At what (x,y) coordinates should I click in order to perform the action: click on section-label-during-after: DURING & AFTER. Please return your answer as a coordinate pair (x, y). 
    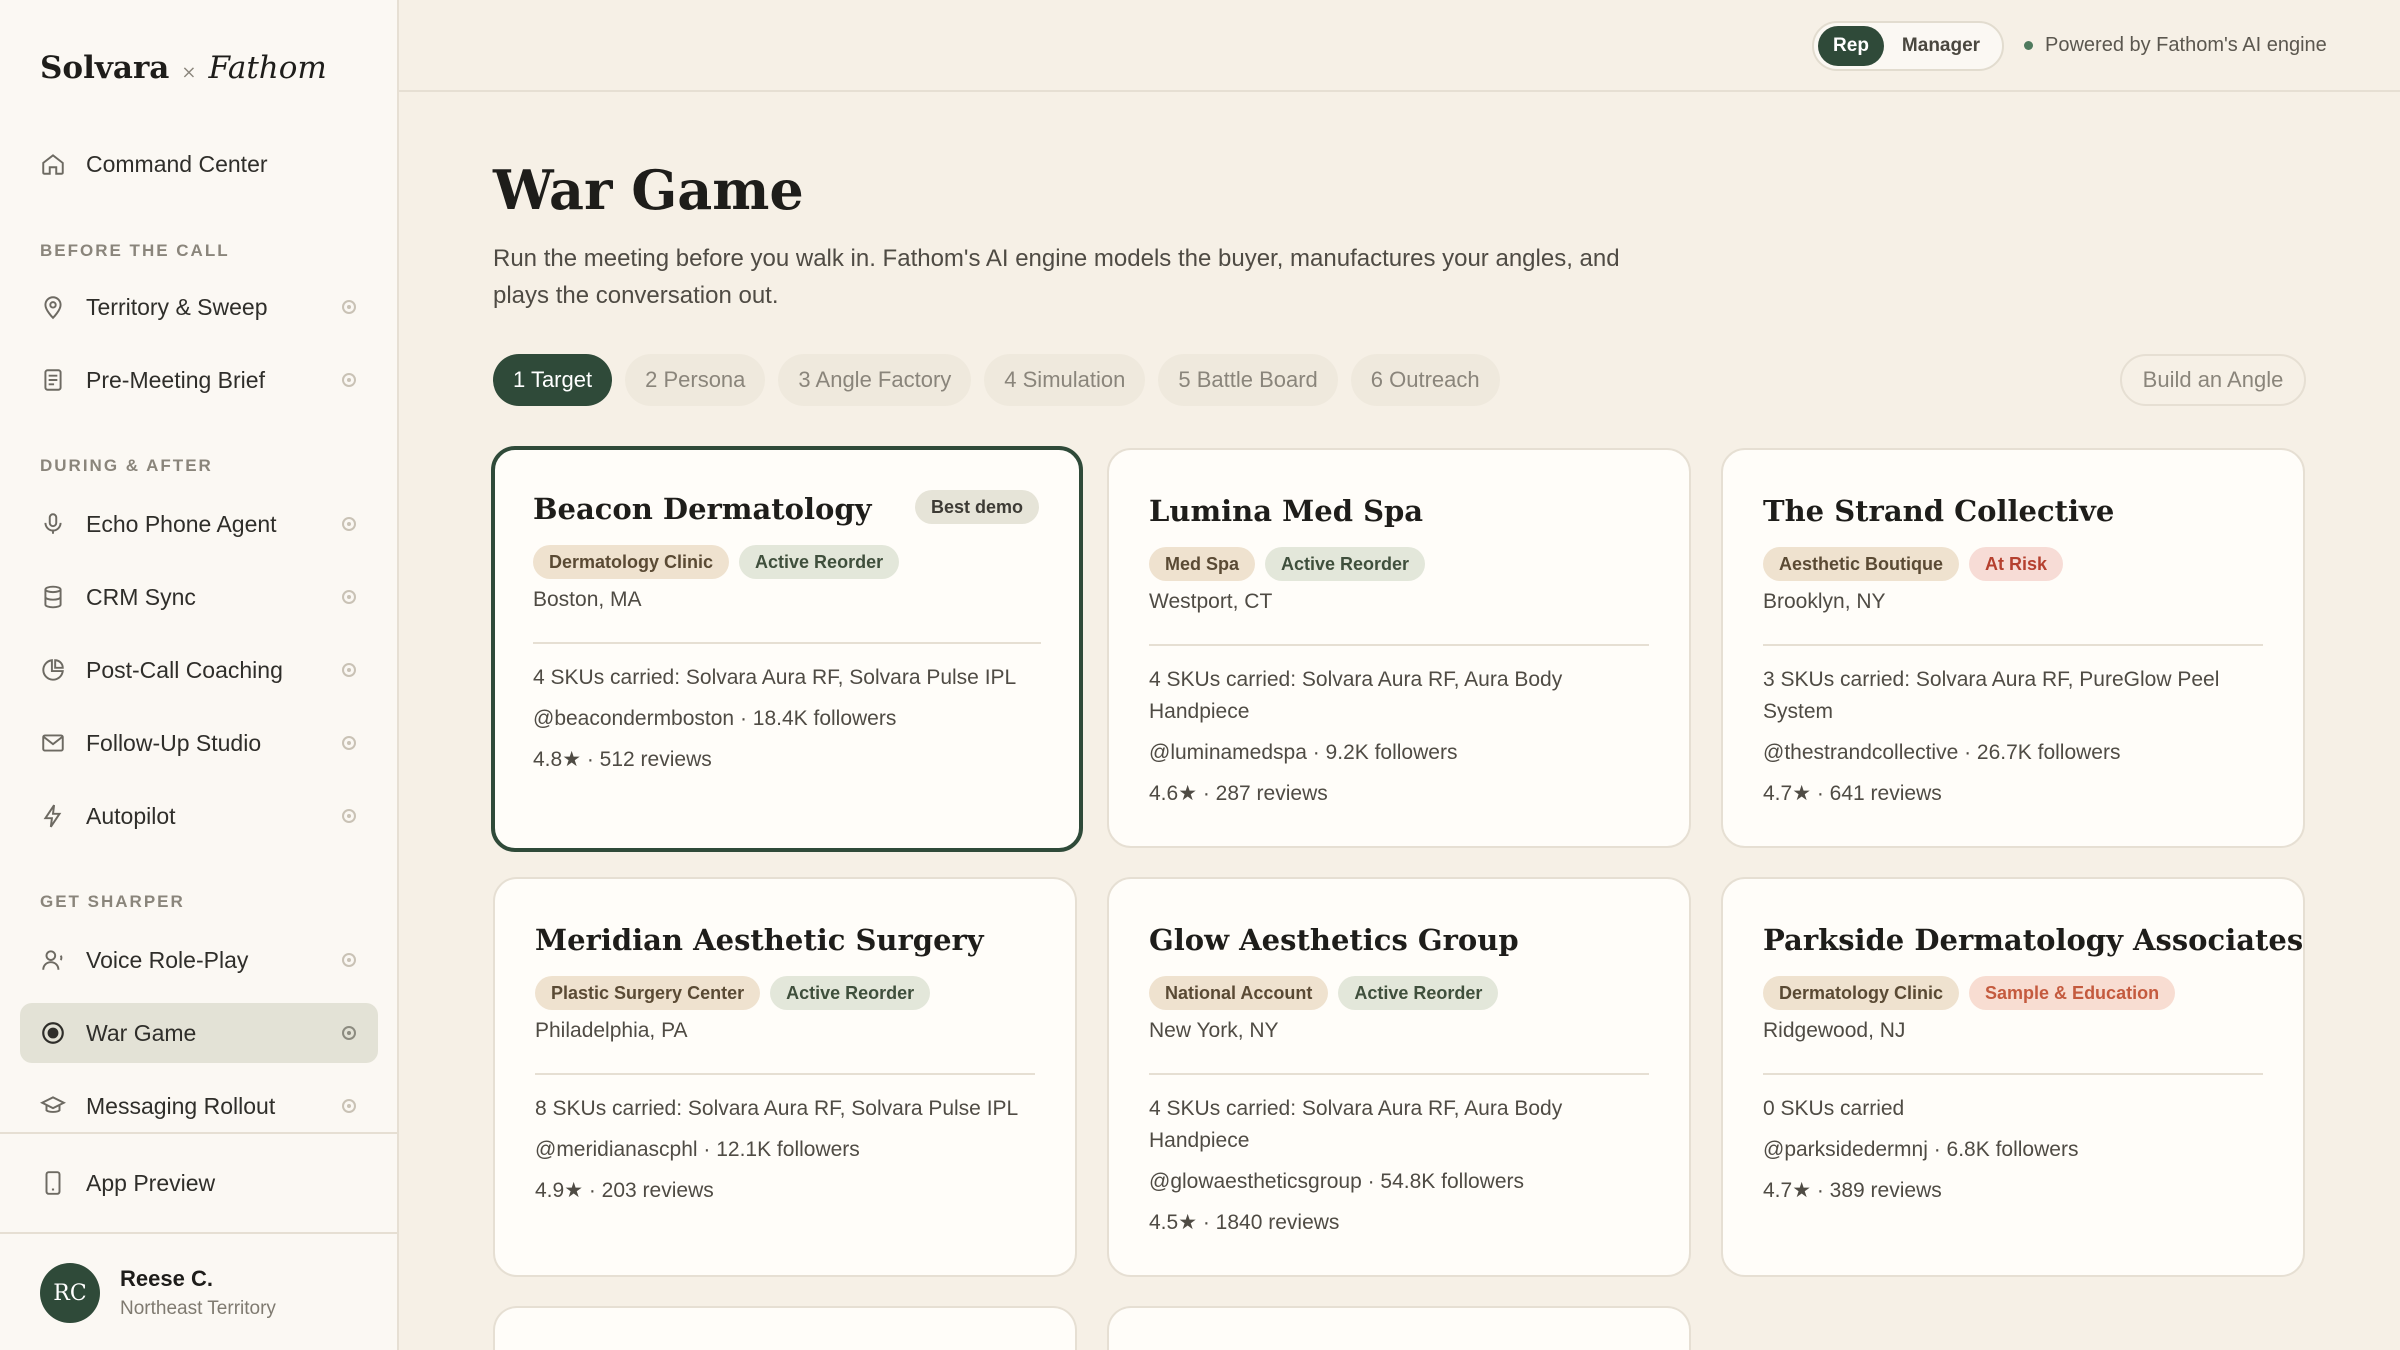
    Looking at the image, I should click on (126, 465).